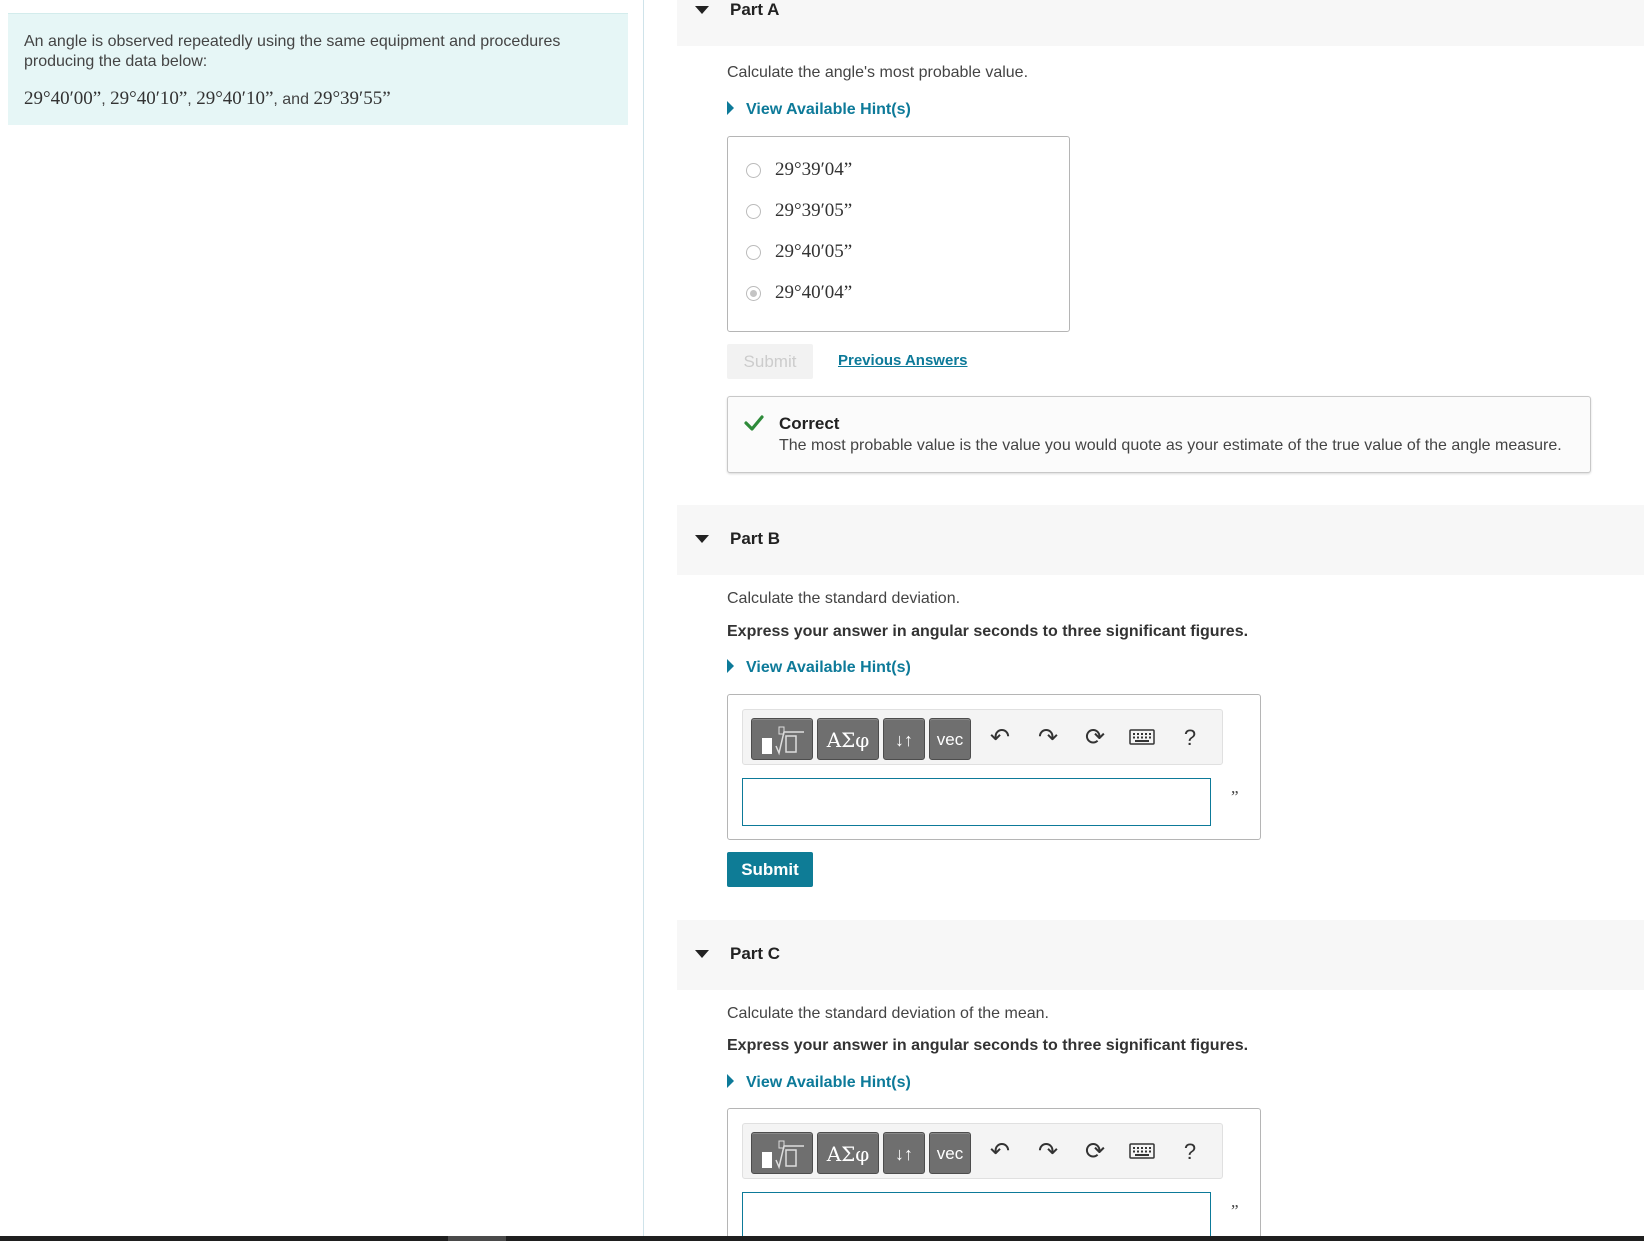 This screenshot has width=1644, height=1241. I want to click on choice-option: 29°40′05”, so click(799, 252).